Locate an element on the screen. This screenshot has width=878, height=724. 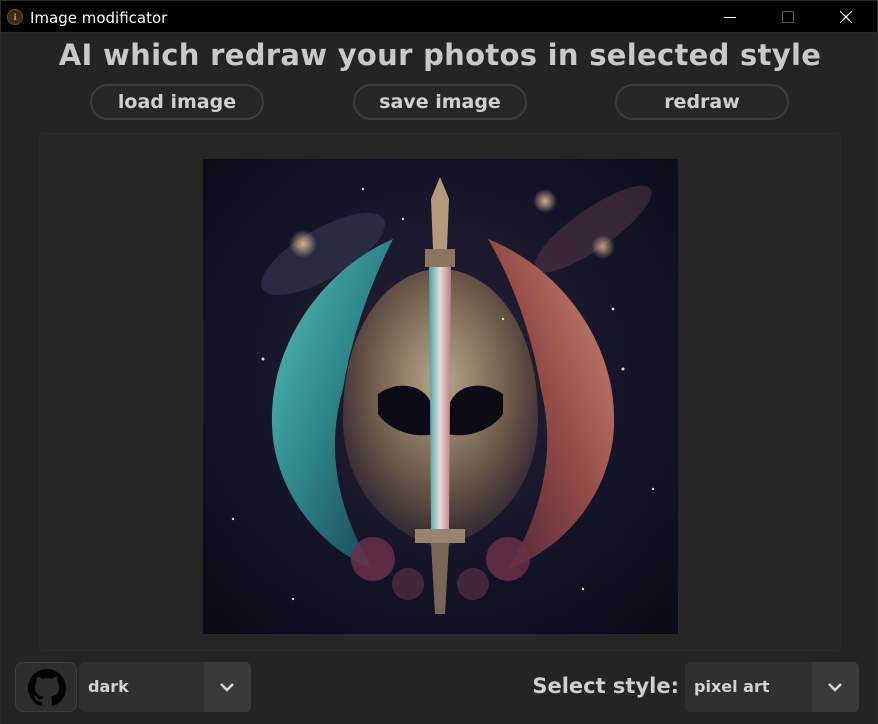
github-button is located at coordinates (46, 687).